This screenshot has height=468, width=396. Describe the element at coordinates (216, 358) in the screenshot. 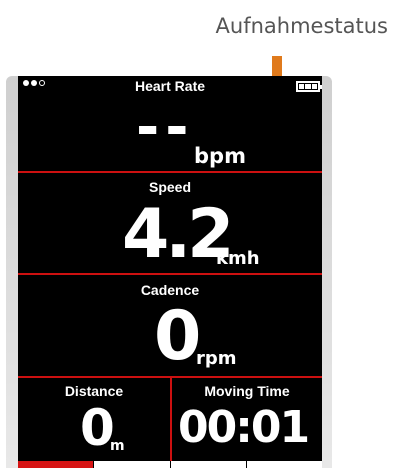

I see `cadence-unit: rpm` at that location.